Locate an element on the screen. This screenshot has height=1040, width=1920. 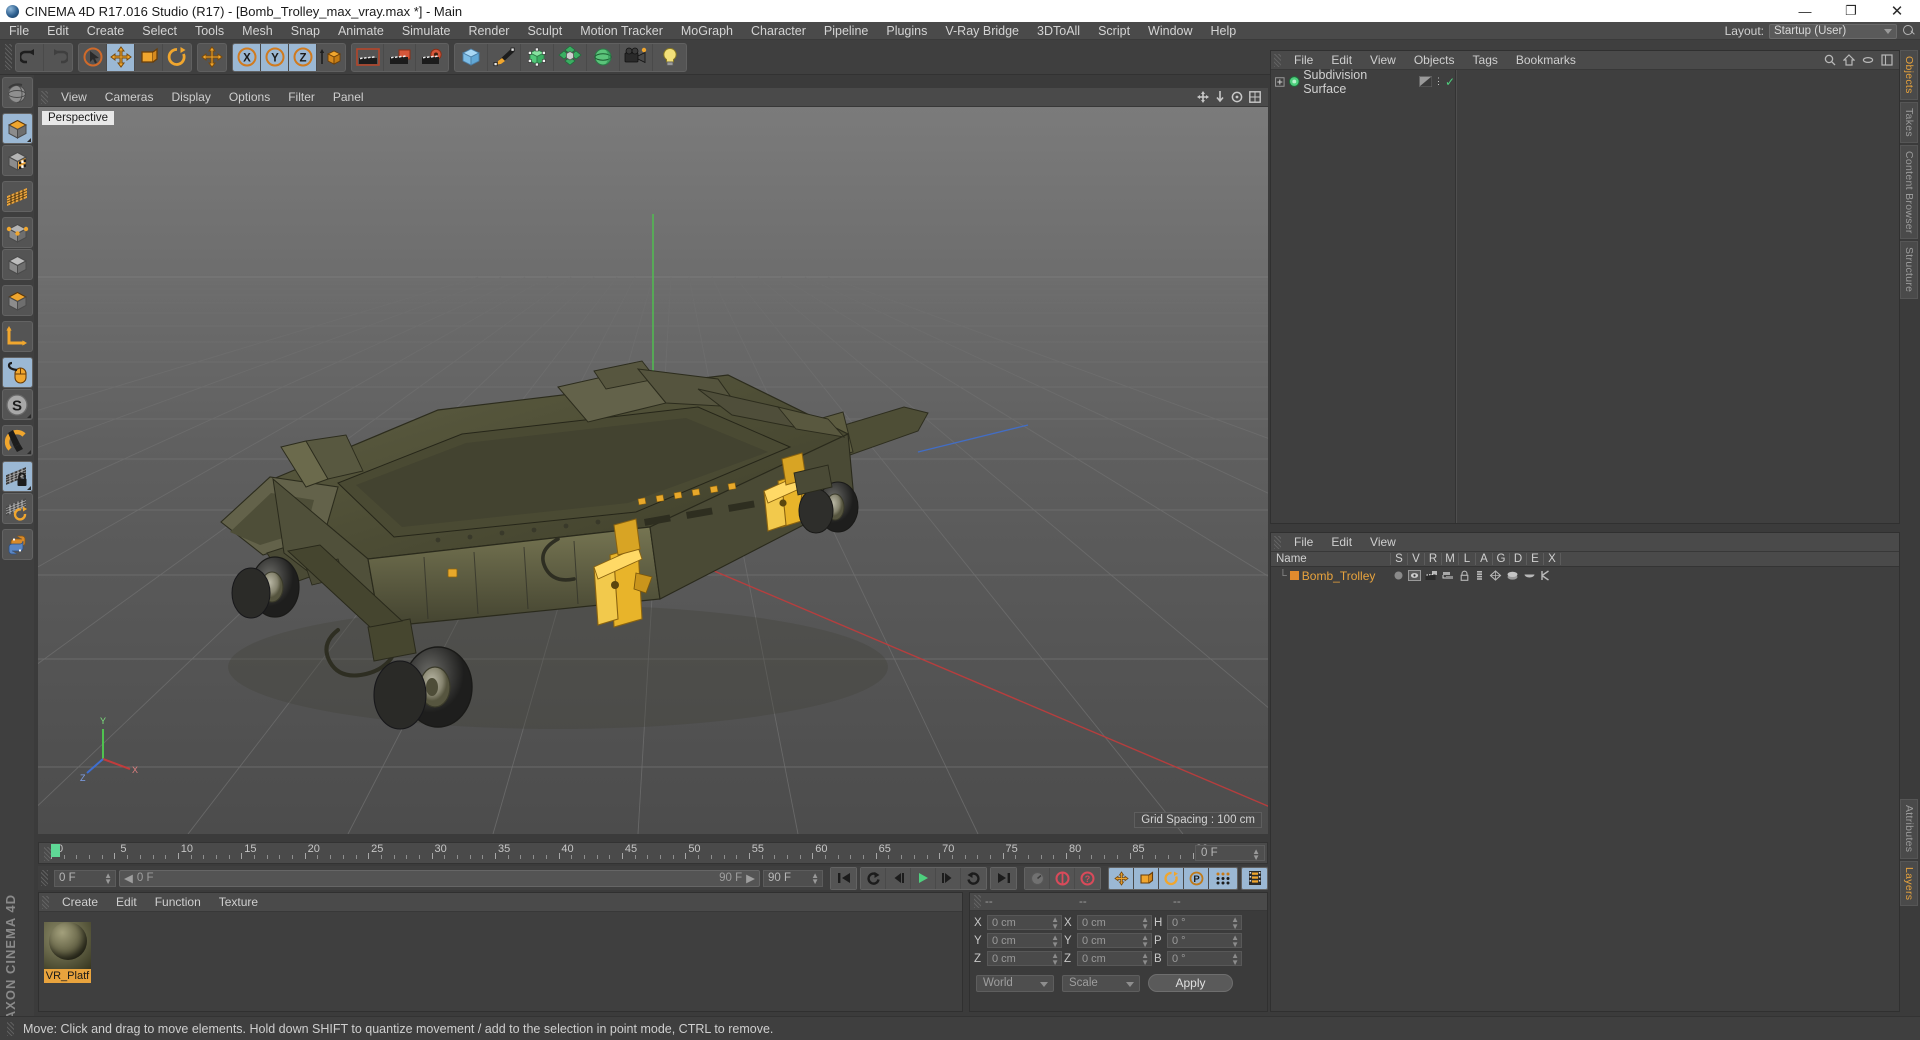
layer-manager-grip is located at coordinates (1277, 542).